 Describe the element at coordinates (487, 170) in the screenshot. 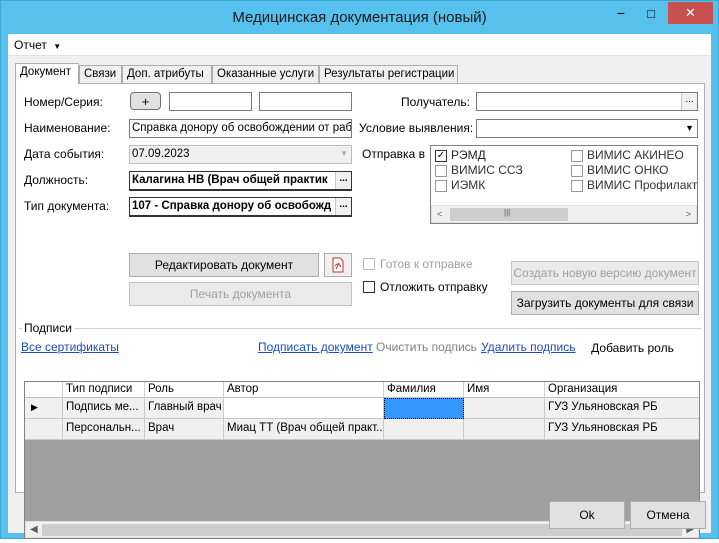

I see `send-vimis-ssz-label: ВИМИС ССЗ` at that location.